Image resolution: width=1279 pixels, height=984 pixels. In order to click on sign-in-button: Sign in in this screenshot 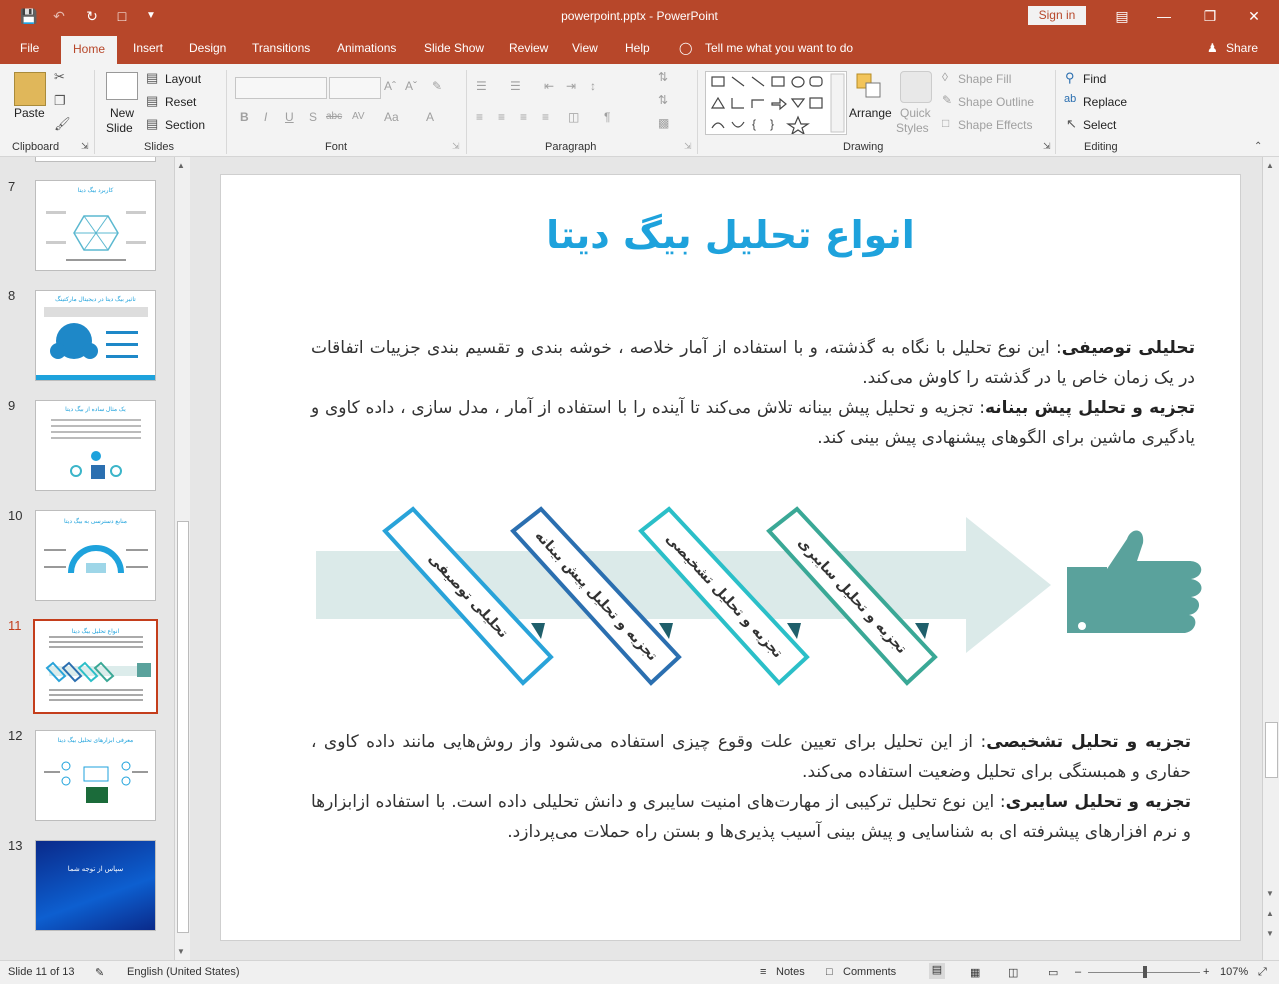, I will do `click(1057, 15)`.